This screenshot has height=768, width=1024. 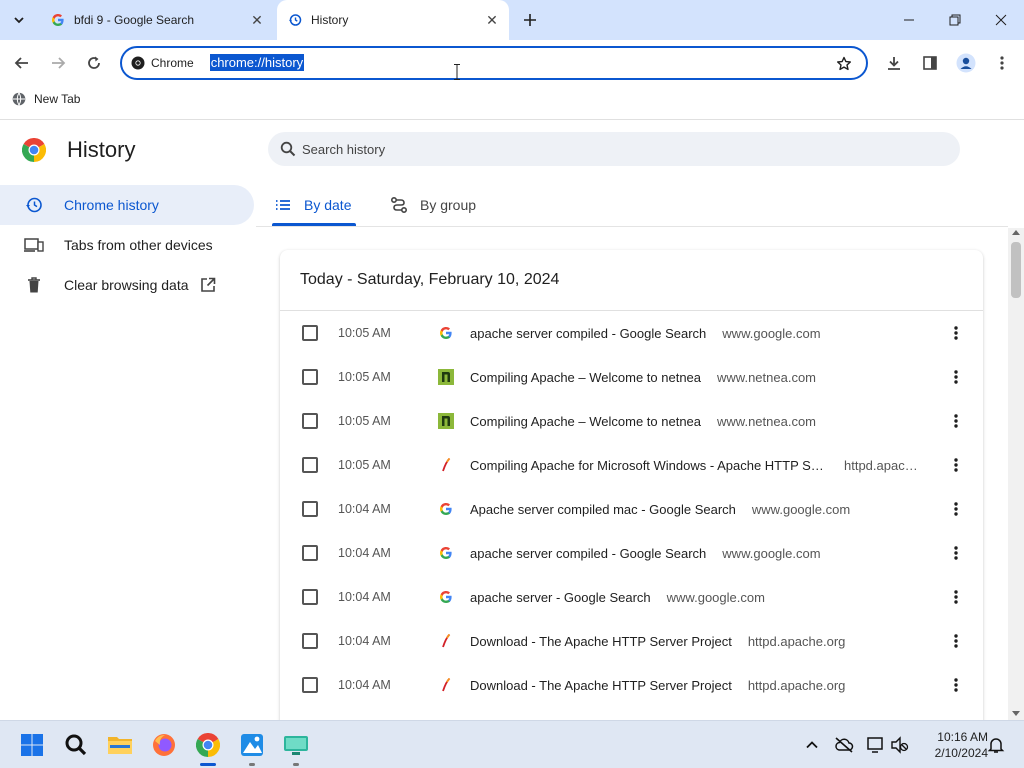 What do you see at coordinates (120, 745) in the screenshot?
I see `taskbar-file-explorer` at bounding box center [120, 745].